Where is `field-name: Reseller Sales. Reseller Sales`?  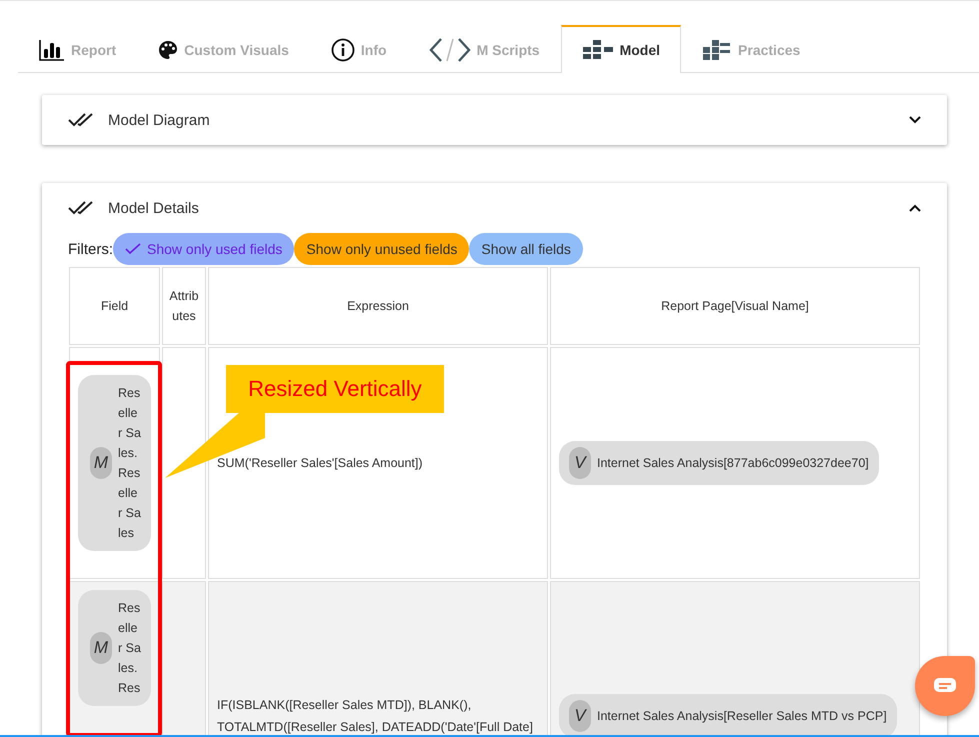
field-name: Reseller Sales. Reseller Sales is located at coordinates (129, 463).